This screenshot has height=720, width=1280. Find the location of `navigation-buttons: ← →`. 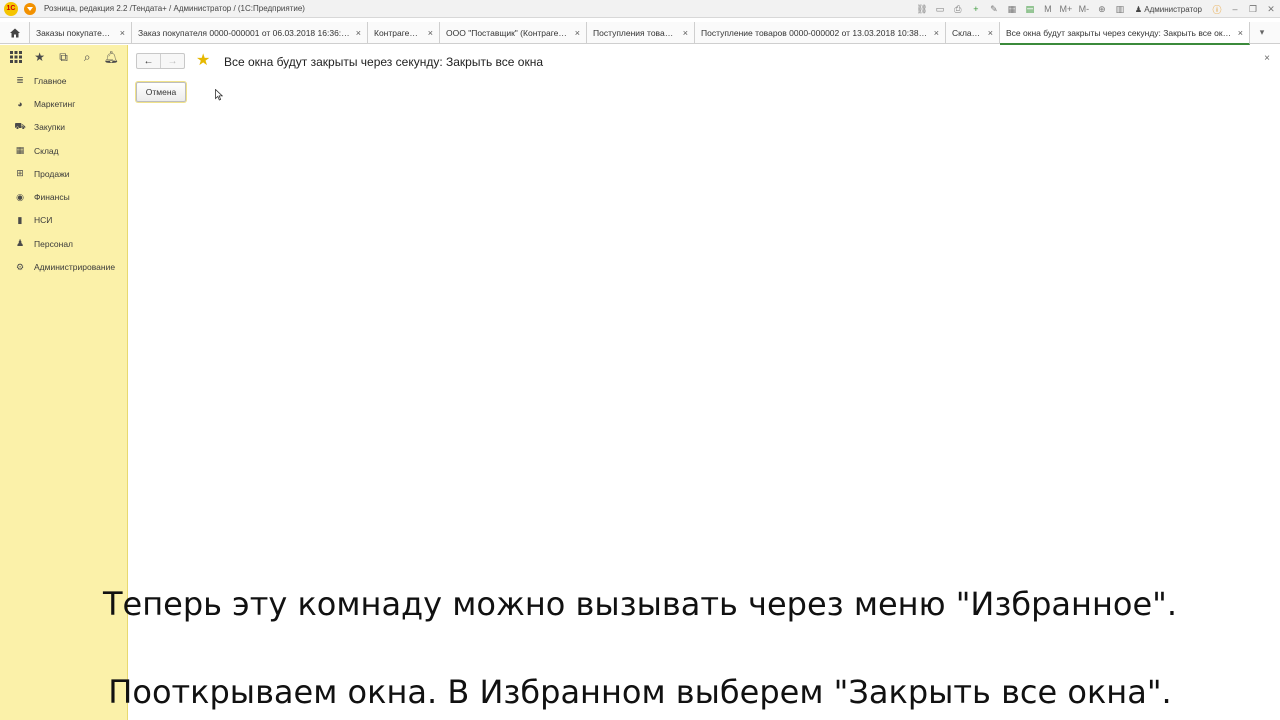

navigation-buttons: ← → is located at coordinates (160, 61).